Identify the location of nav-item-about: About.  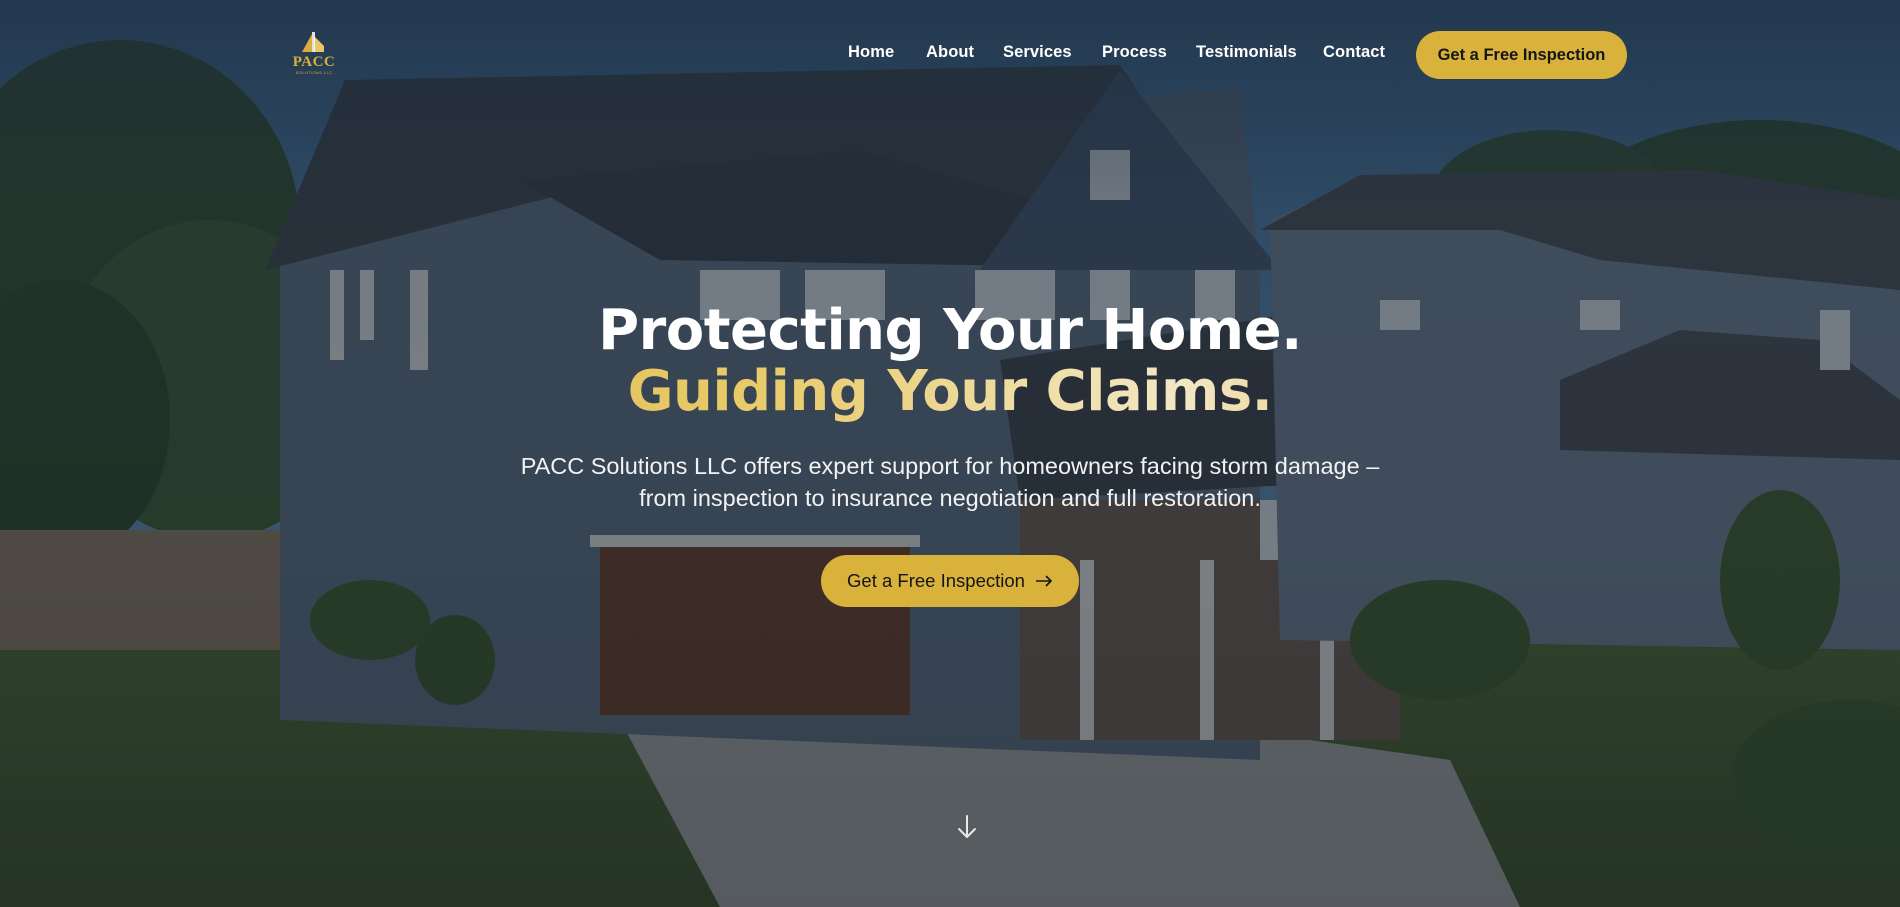
(950, 52).